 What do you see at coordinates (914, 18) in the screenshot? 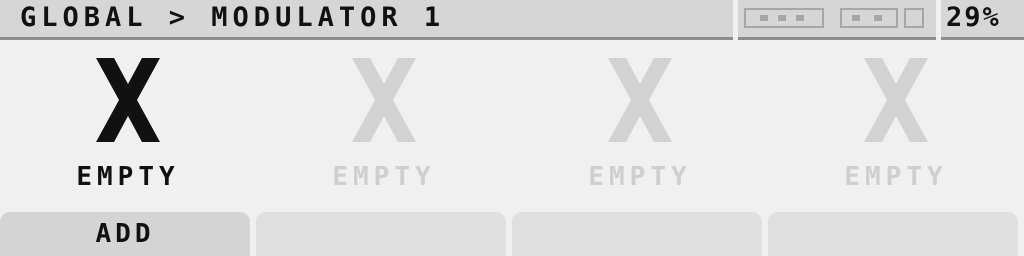
I see `indicator-box-icon` at bounding box center [914, 18].